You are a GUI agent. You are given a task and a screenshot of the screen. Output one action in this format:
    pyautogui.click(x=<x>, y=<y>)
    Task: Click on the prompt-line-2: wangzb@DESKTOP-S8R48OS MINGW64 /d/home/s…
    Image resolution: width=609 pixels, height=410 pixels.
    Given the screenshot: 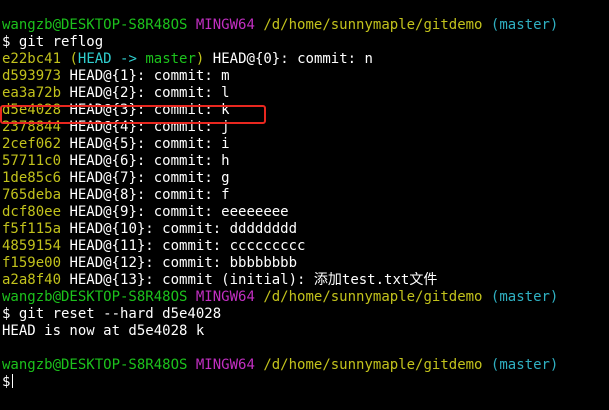 What is the action you would take?
    pyautogui.click(x=304, y=297)
    